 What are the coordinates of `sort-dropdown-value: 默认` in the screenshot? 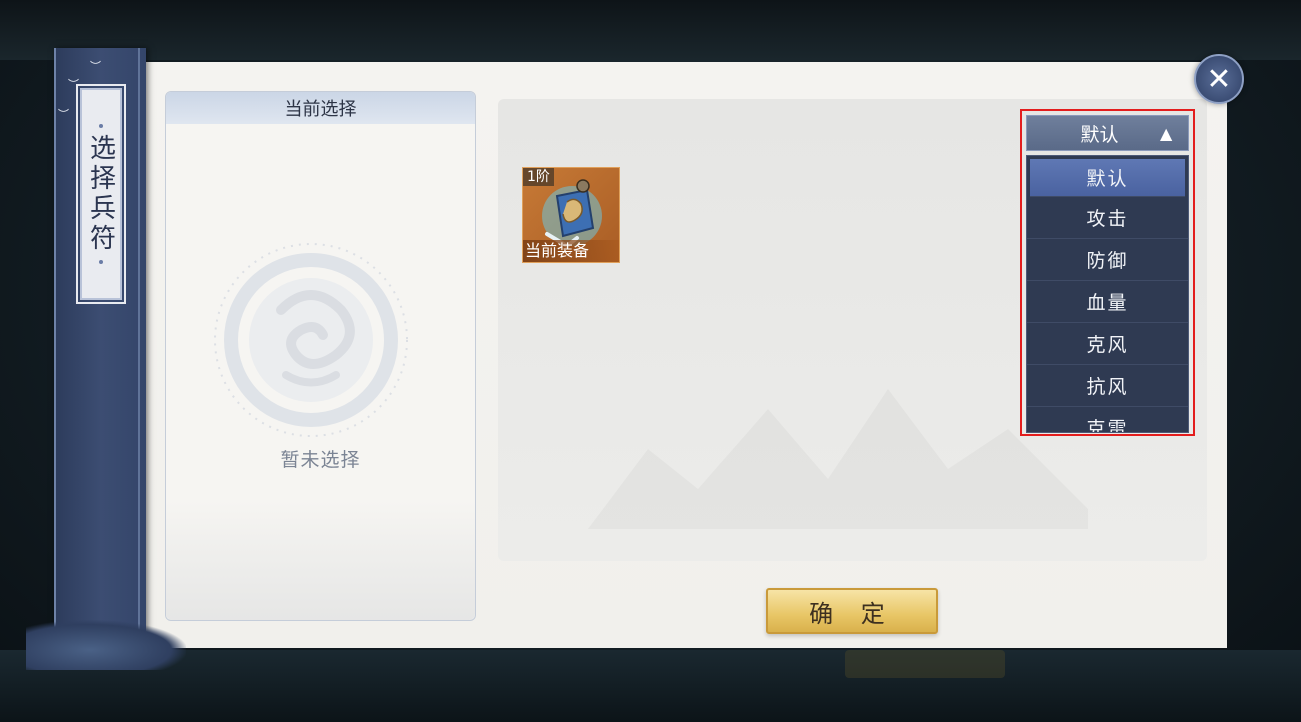 It's located at (1099, 134).